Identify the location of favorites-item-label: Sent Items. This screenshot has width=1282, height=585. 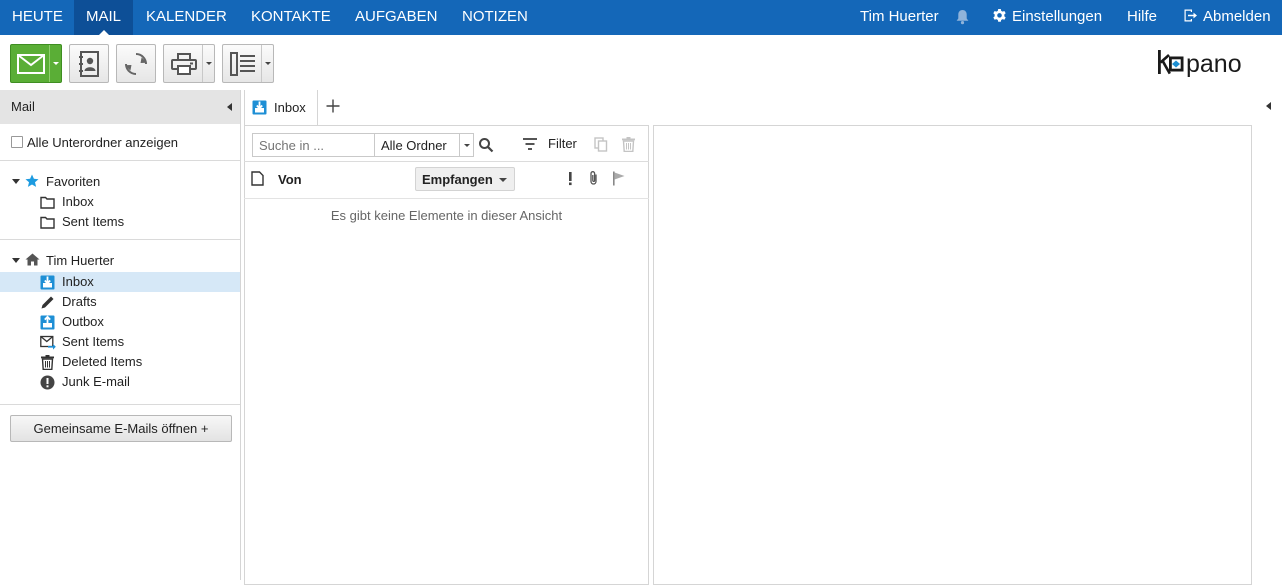
(93, 221).